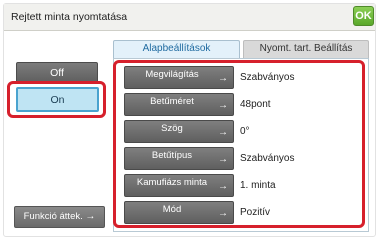 The height and width of the screenshot is (240, 379). Describe the element at coordinates (172, 101) in the screenshot. I see `setting-label: Betűméret` at that location.